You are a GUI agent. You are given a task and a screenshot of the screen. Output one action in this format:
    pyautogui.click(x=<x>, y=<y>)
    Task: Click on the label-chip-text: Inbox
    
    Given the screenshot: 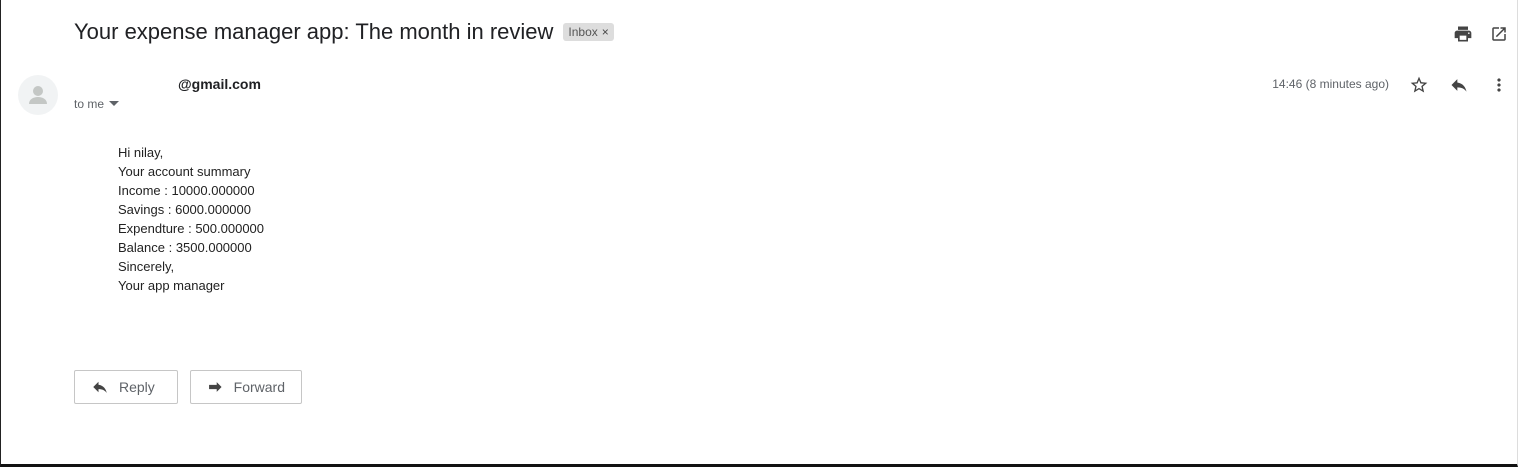 What is the action you would take?
    pyautogui.click(x=583, y=32)
    